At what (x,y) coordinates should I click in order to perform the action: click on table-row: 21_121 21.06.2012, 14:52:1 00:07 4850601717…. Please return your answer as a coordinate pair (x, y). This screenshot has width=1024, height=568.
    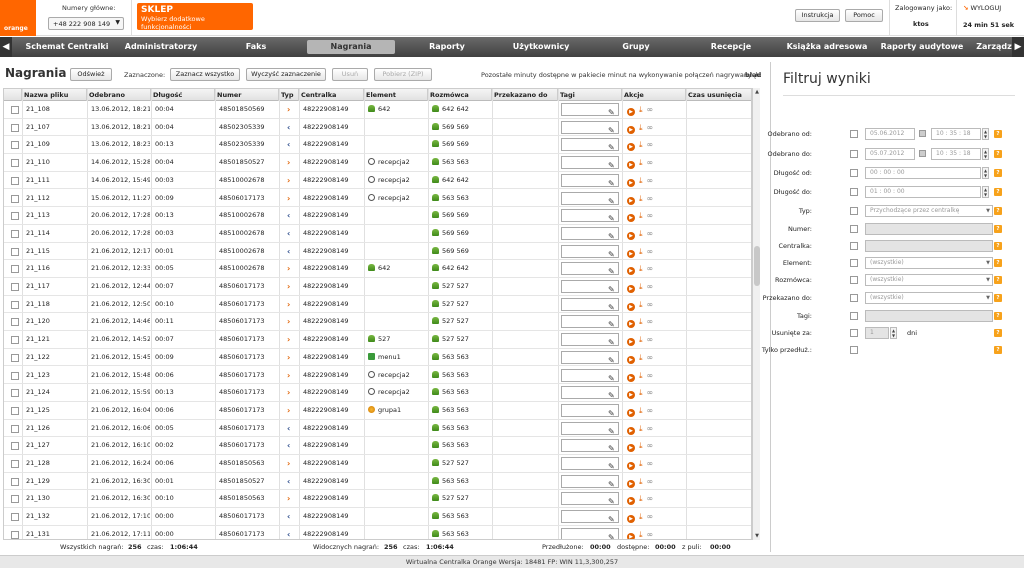
    Looking at the image, I should click on (377, 340).